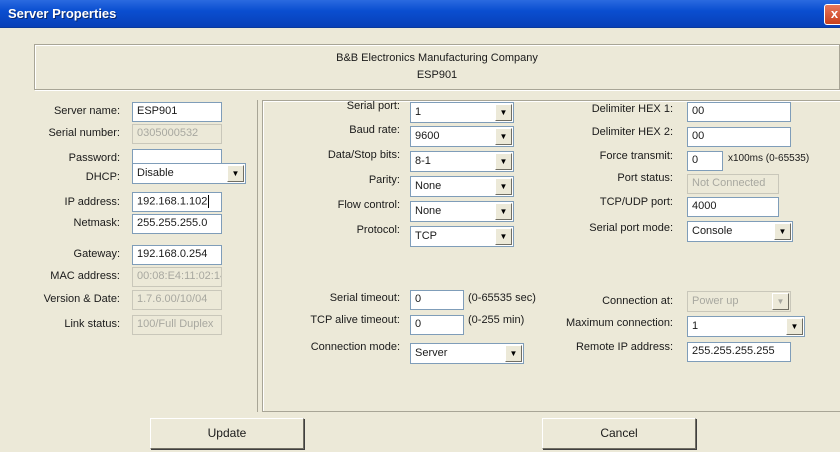 The image size is (840, 452). What do you see at coordinates (746, 326) in the screenshot?
I see `maximum-connection-select: 1 ▼` at bounding box center [746, 326].